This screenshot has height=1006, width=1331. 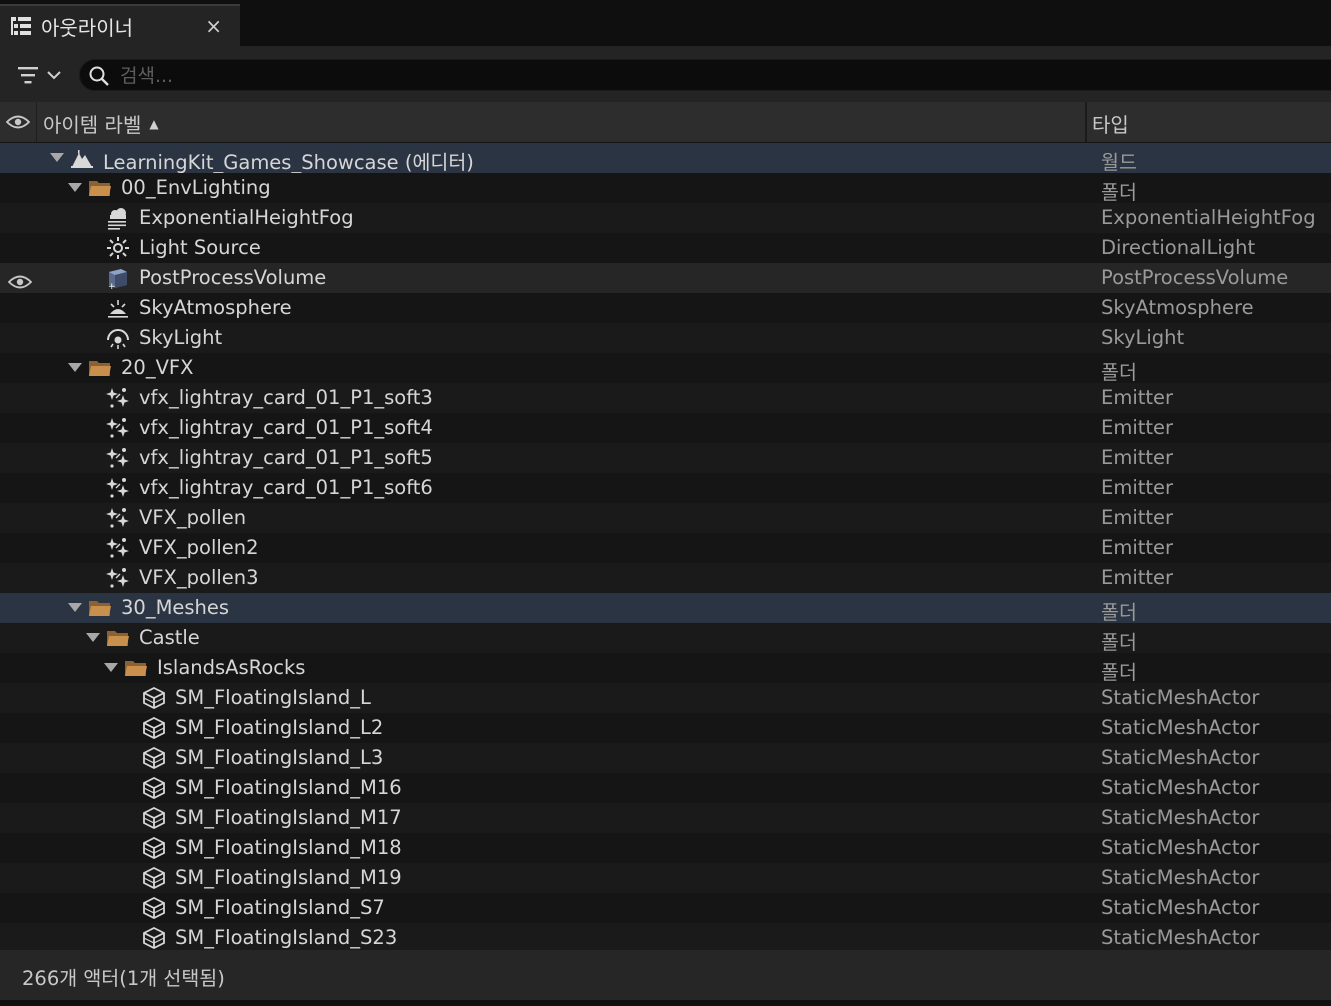 I want to click on row-label: 20_VFX, so click(x=157, y=367).